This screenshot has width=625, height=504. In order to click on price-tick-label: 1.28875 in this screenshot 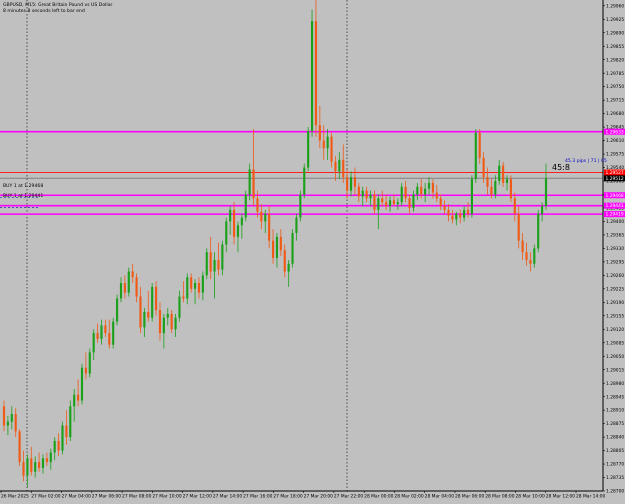, I will do `click(615, 424)`.